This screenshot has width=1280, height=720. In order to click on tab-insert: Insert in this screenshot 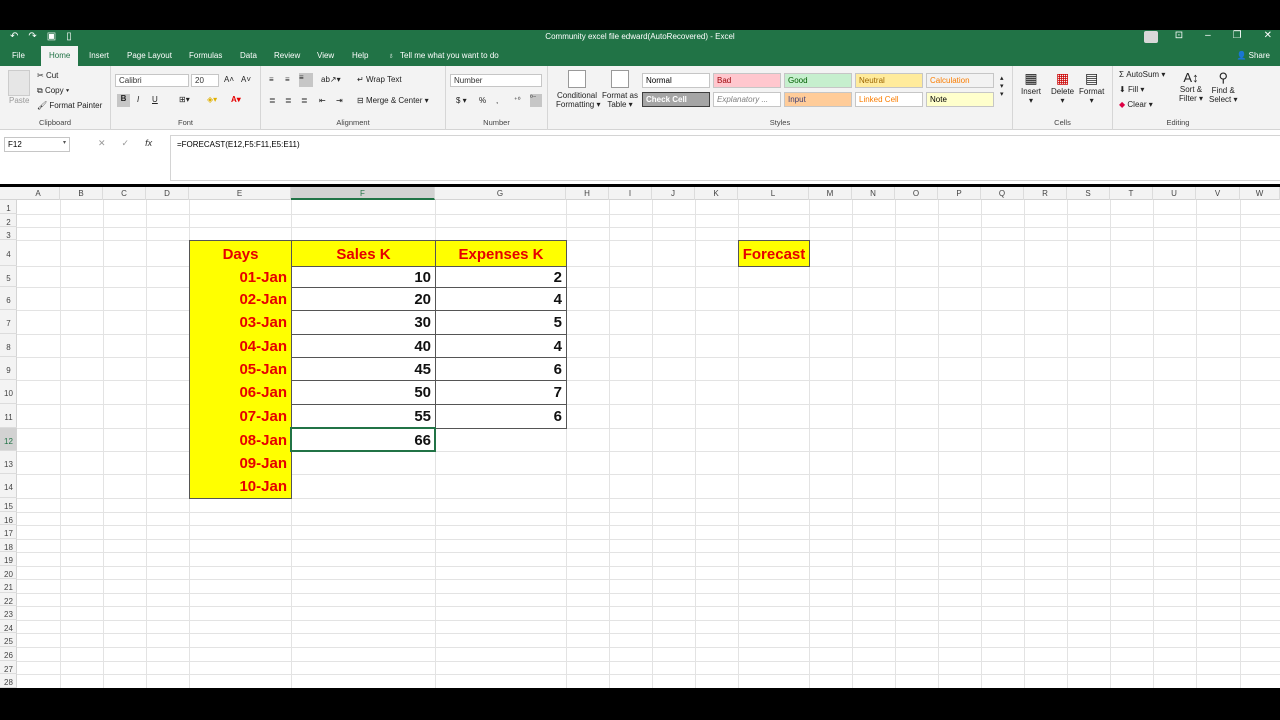, I will do `click(99, 56)`.